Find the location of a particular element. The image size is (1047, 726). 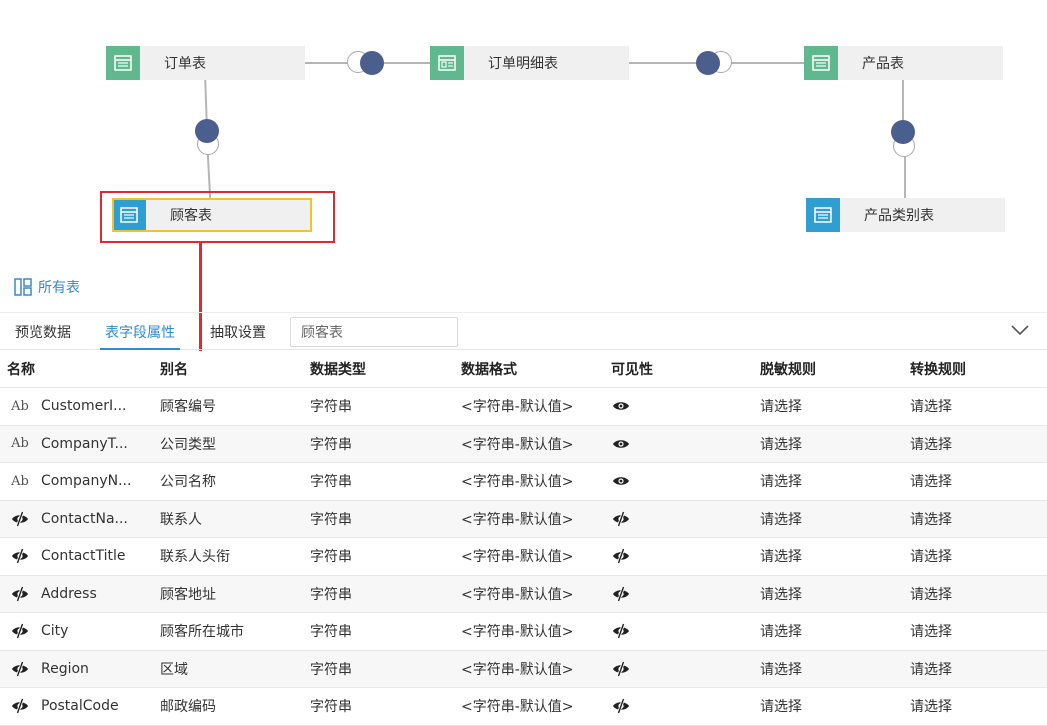

all-tables-label: 所有表 is located at coordinates (59, 288).